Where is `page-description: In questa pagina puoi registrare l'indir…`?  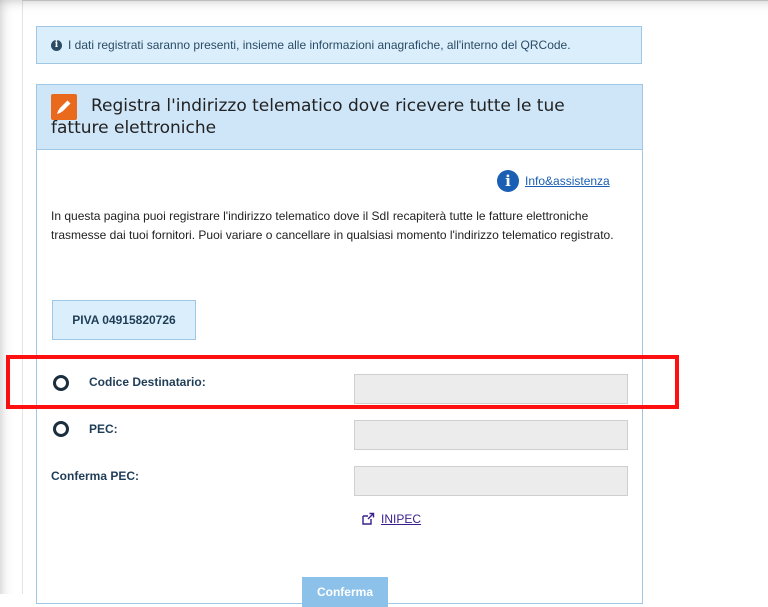 page-description: In questa pagina puoi registrare l'indir… is located at coordinates (332, 225).